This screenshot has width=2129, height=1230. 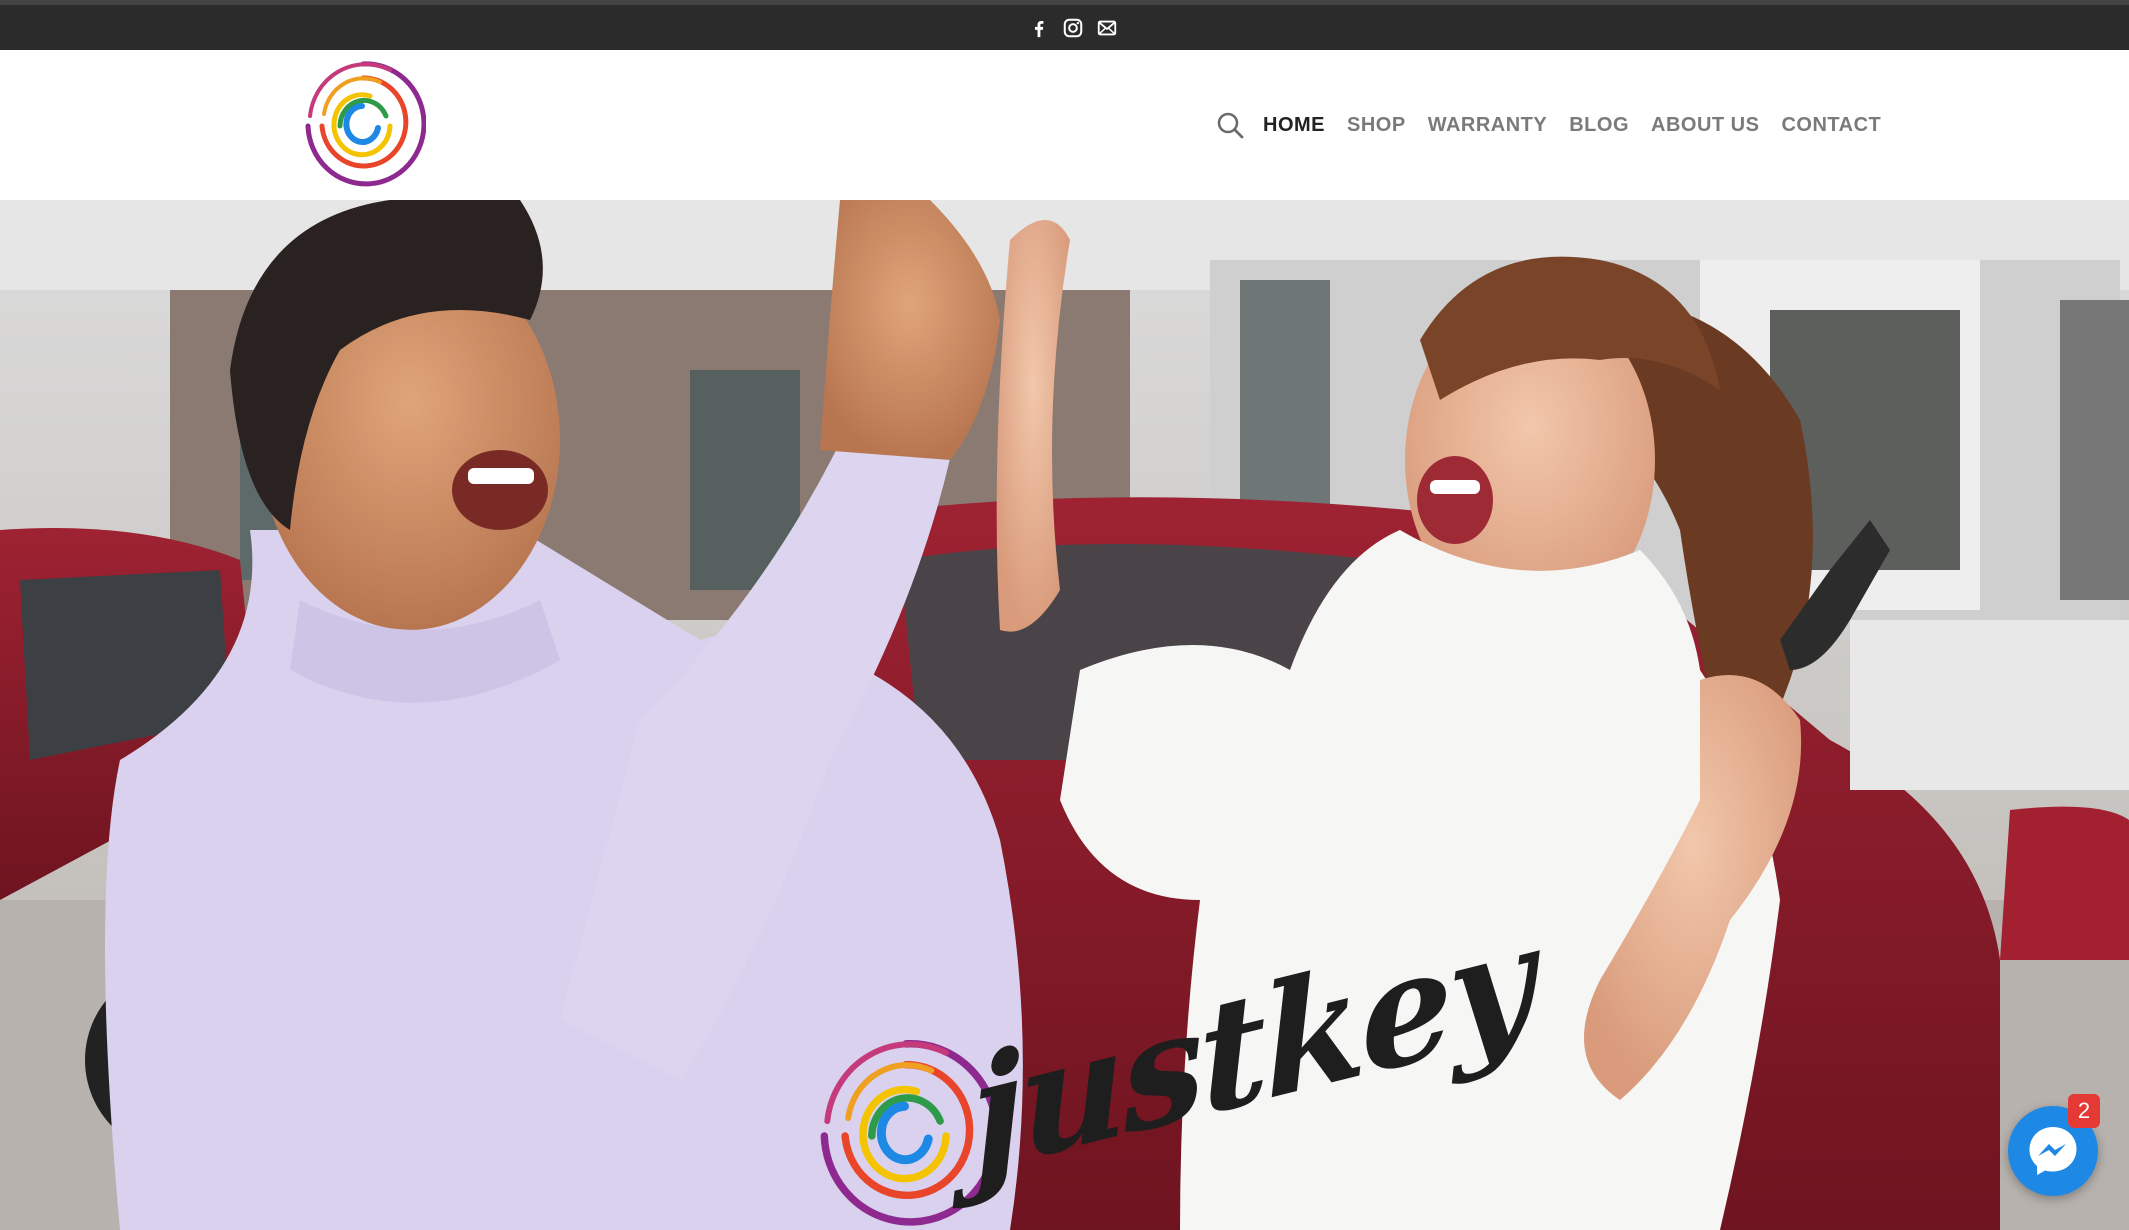 I want to click on nav-item-warranty: WARRANTY, so click(x=1488, y=125).